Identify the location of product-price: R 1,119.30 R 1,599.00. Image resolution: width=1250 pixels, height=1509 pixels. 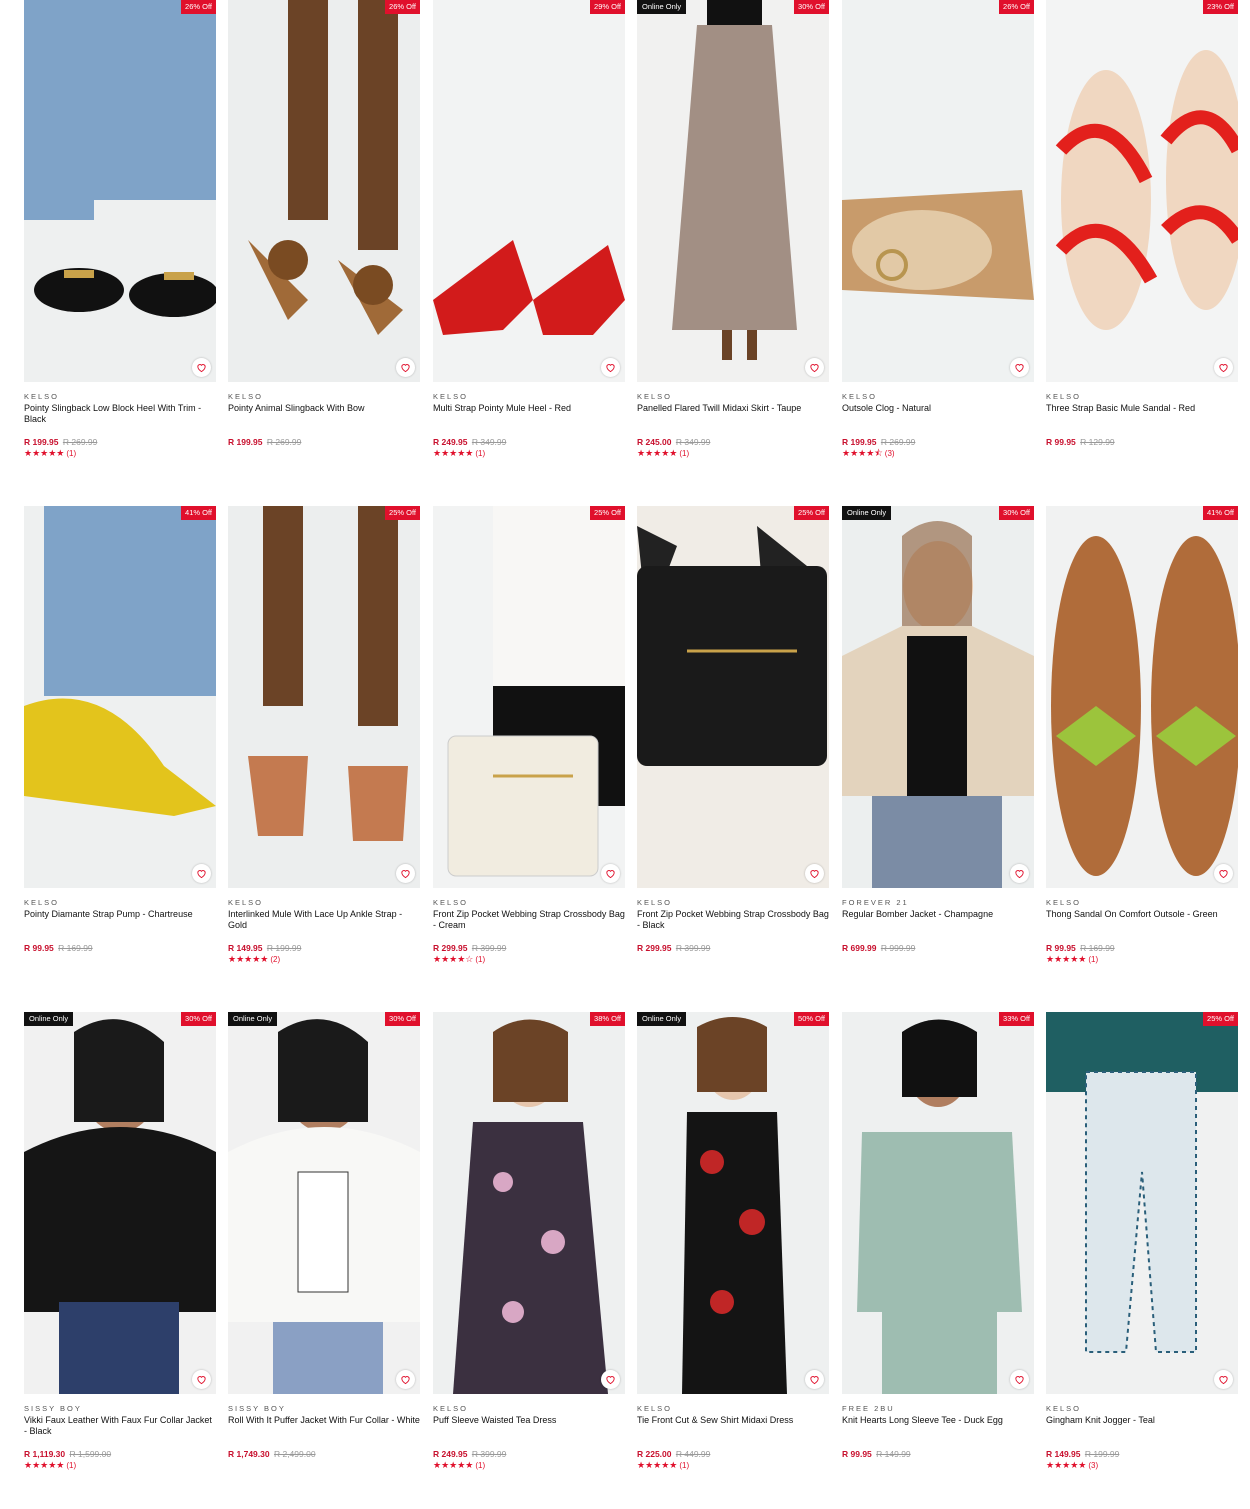
(120, 1454).